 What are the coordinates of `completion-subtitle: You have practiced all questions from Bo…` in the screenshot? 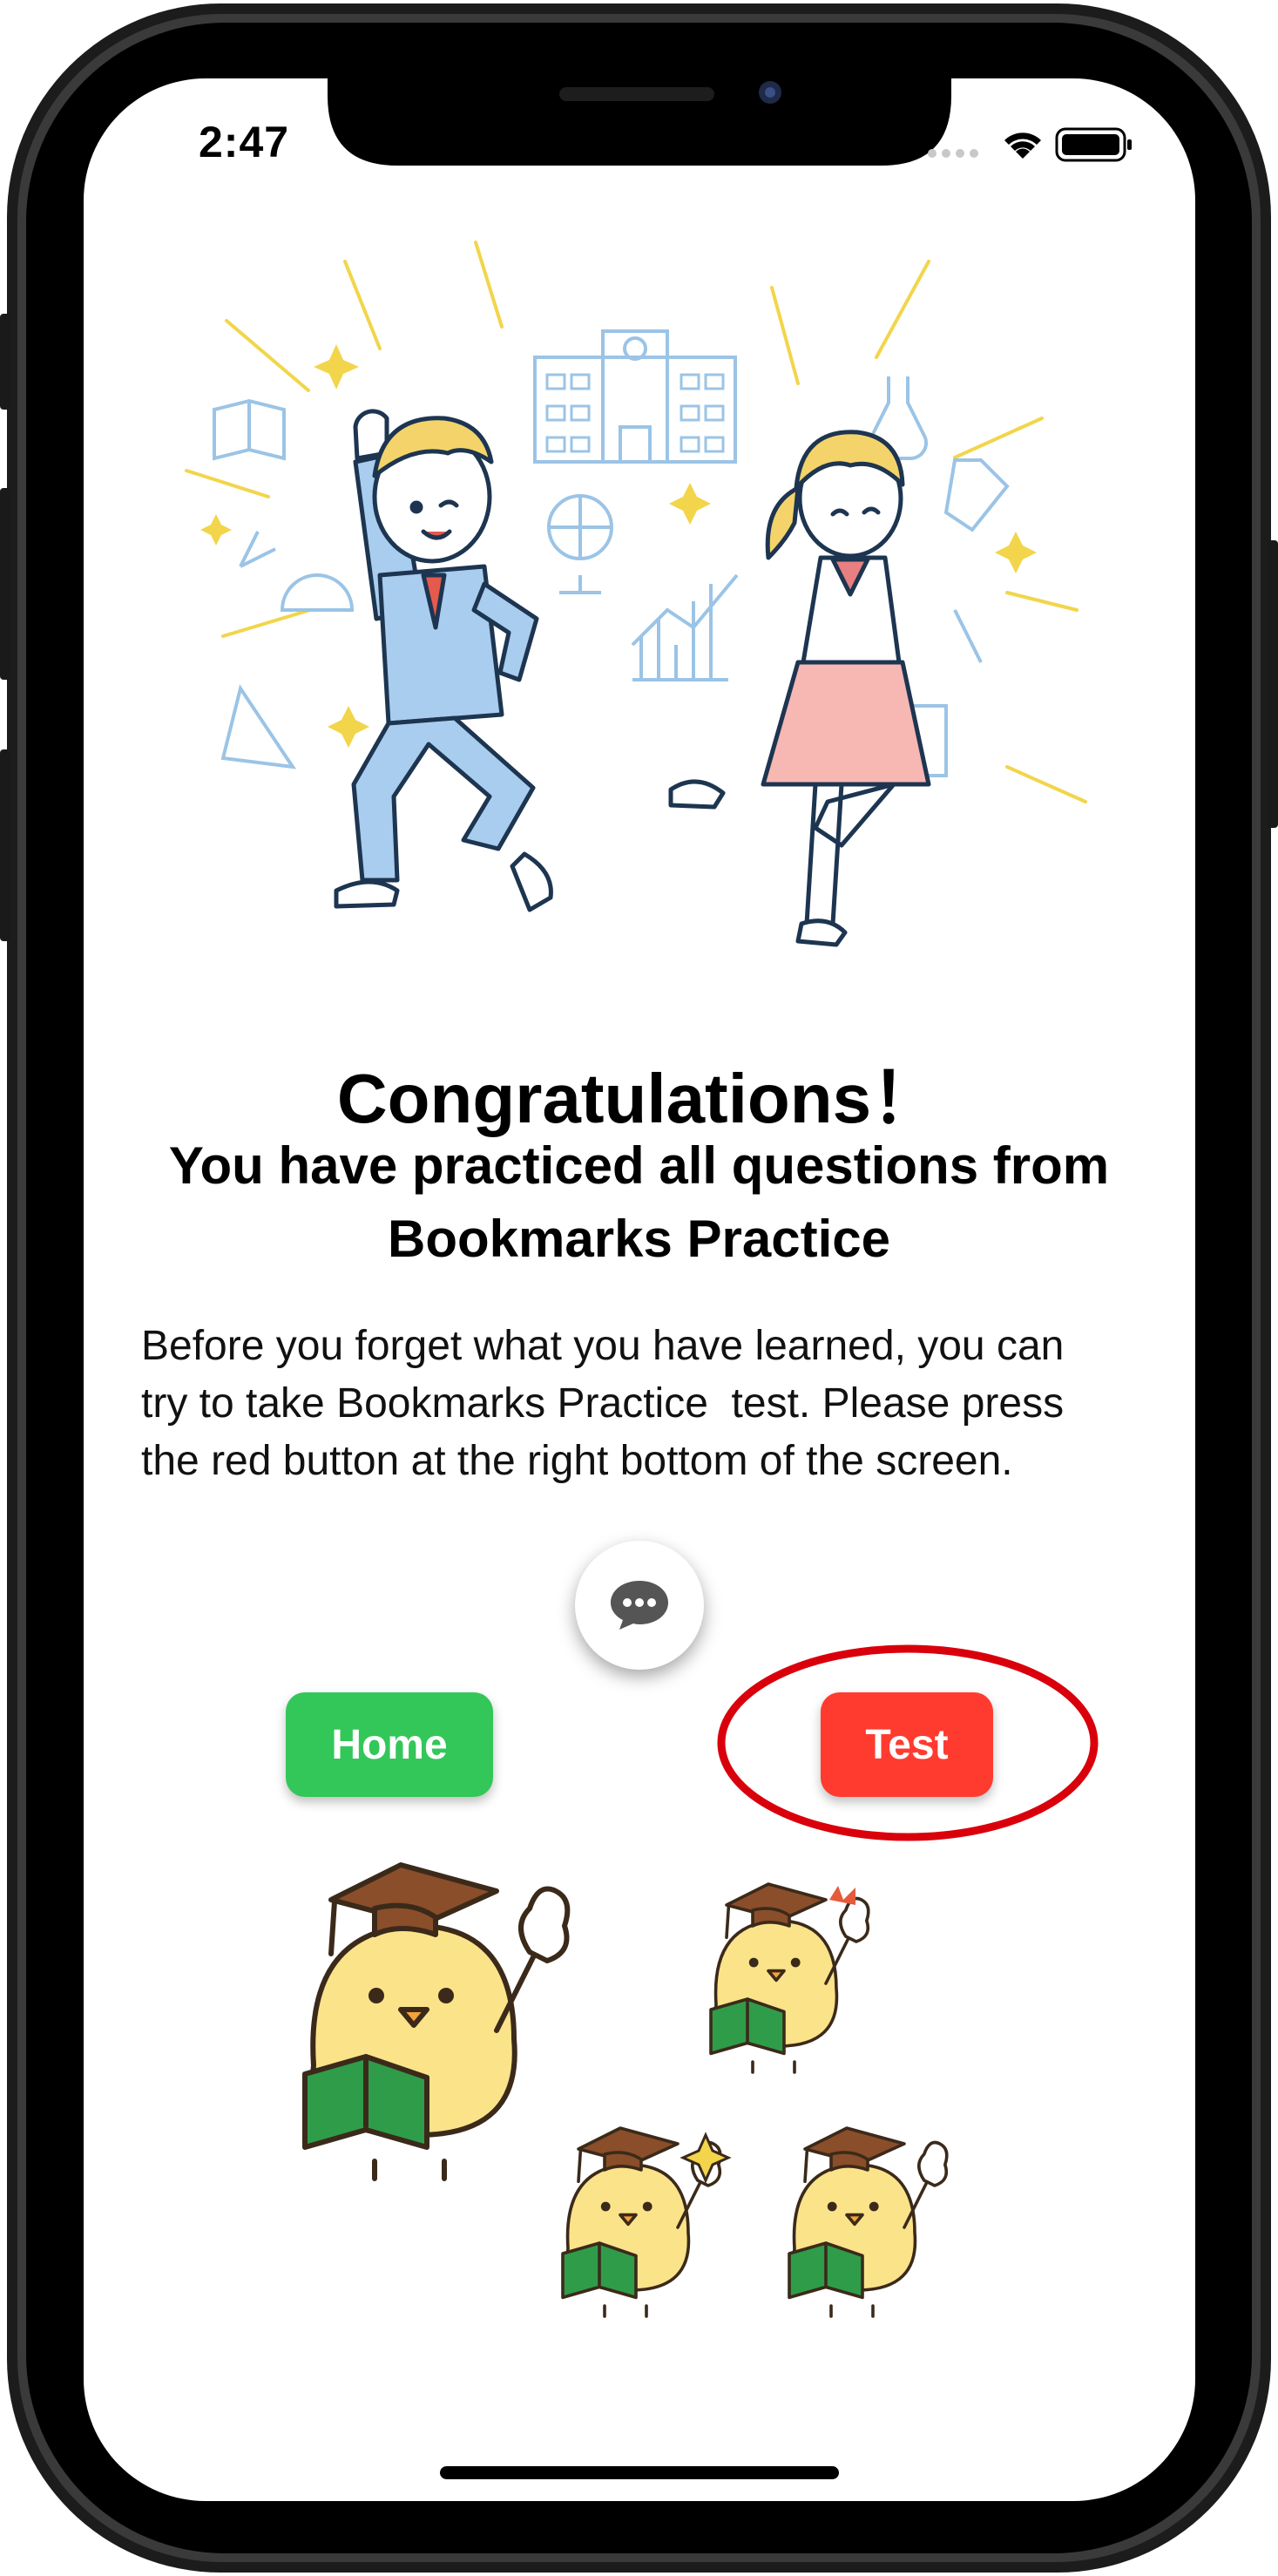 It's located at (639, 1203).